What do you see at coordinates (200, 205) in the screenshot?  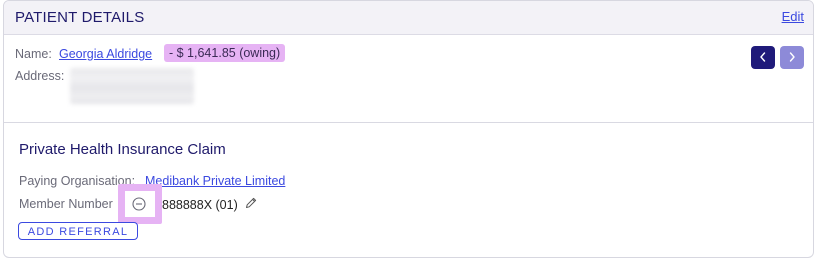 I see `member-number-value: 888888X (01)` at bounding box center [200, 205].